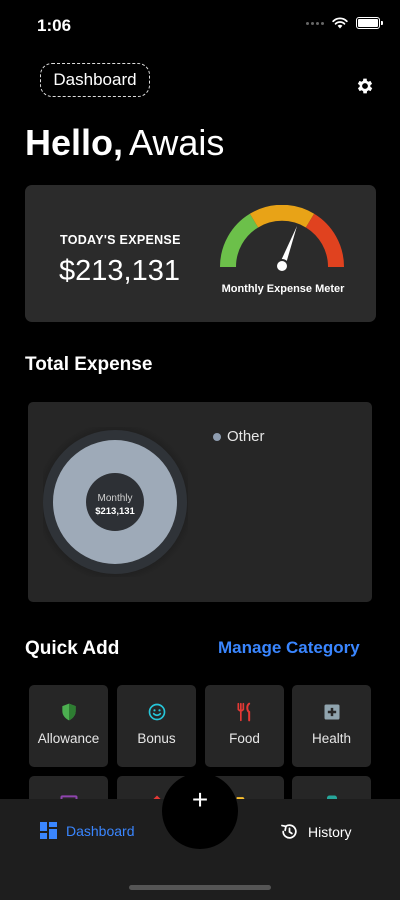 The width and height of the screenshot is (400, 900). What do you see at coordinates (69, 712) in the screenshot?
I see `shield-icon` at bounding box center [69, 712].